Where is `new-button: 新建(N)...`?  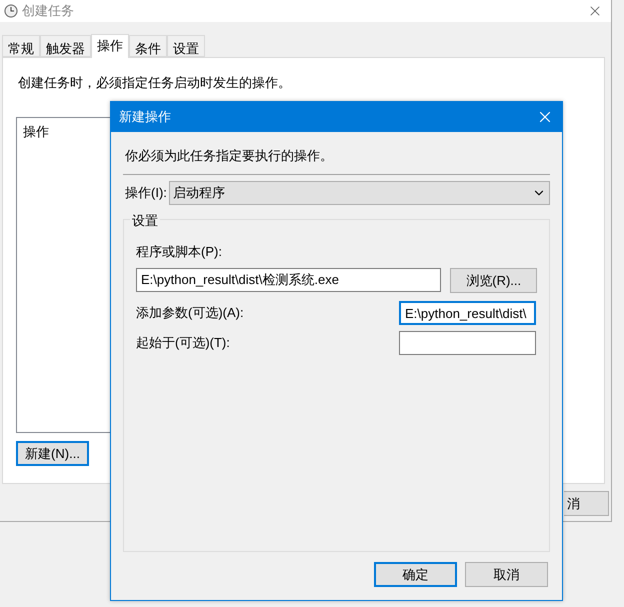
new-button: 新建(N)... is located at coordinates (52, 453).